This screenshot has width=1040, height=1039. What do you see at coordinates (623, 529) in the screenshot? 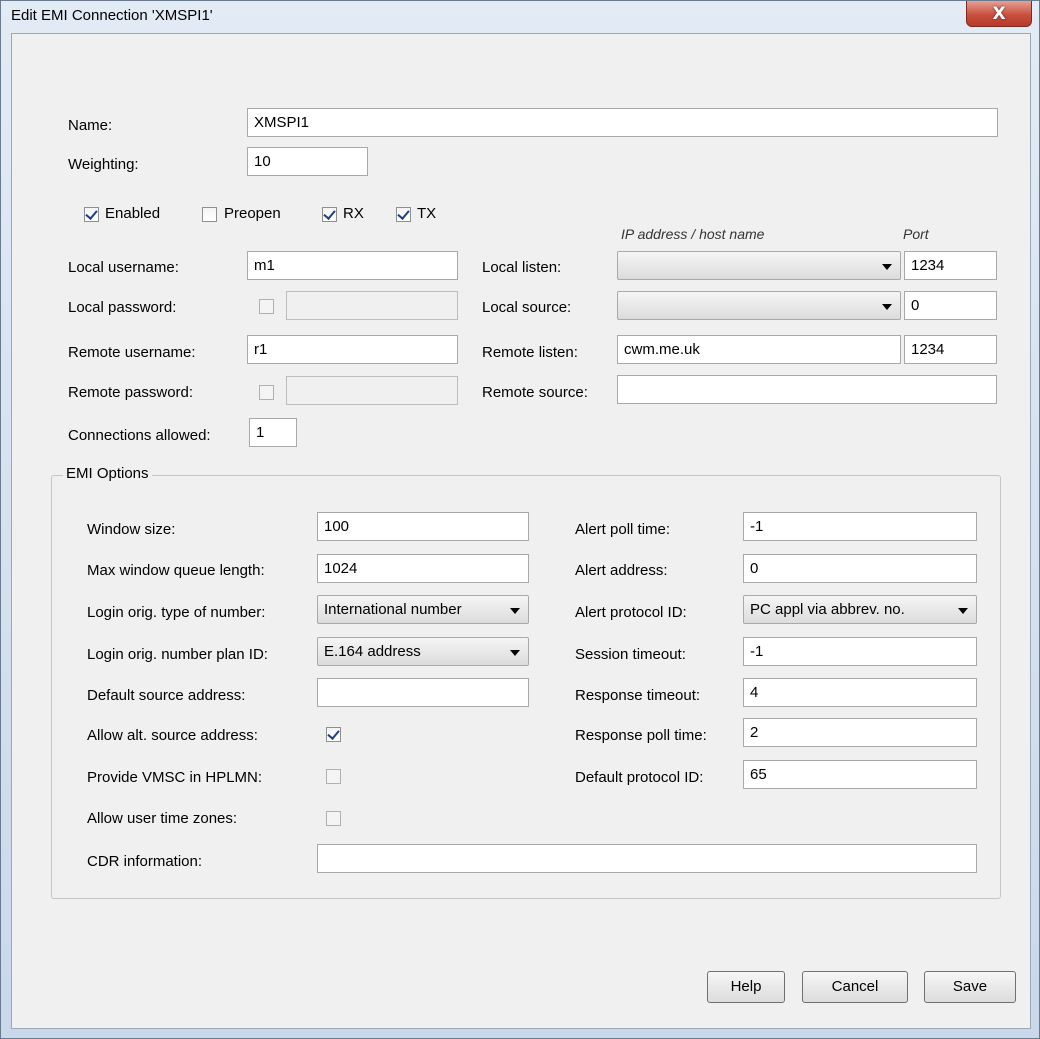
I see `alert-poll-time-label: Alert poll time:` at bounding box center [623, 529].